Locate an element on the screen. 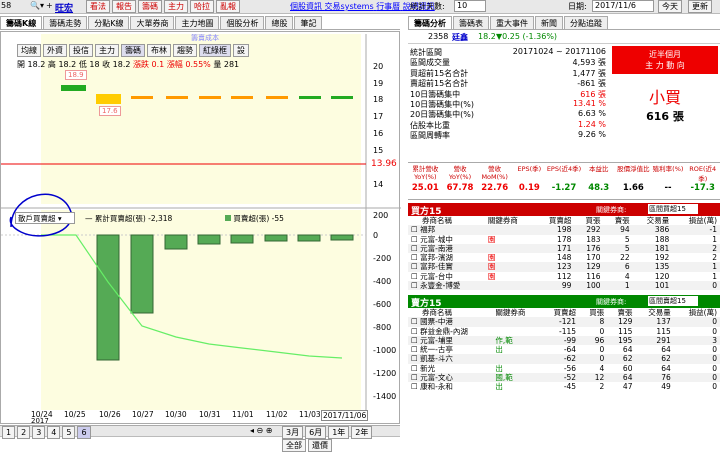  summary-row: 買超前15名合計 1,477 張 is located at coordinates (508, 73).